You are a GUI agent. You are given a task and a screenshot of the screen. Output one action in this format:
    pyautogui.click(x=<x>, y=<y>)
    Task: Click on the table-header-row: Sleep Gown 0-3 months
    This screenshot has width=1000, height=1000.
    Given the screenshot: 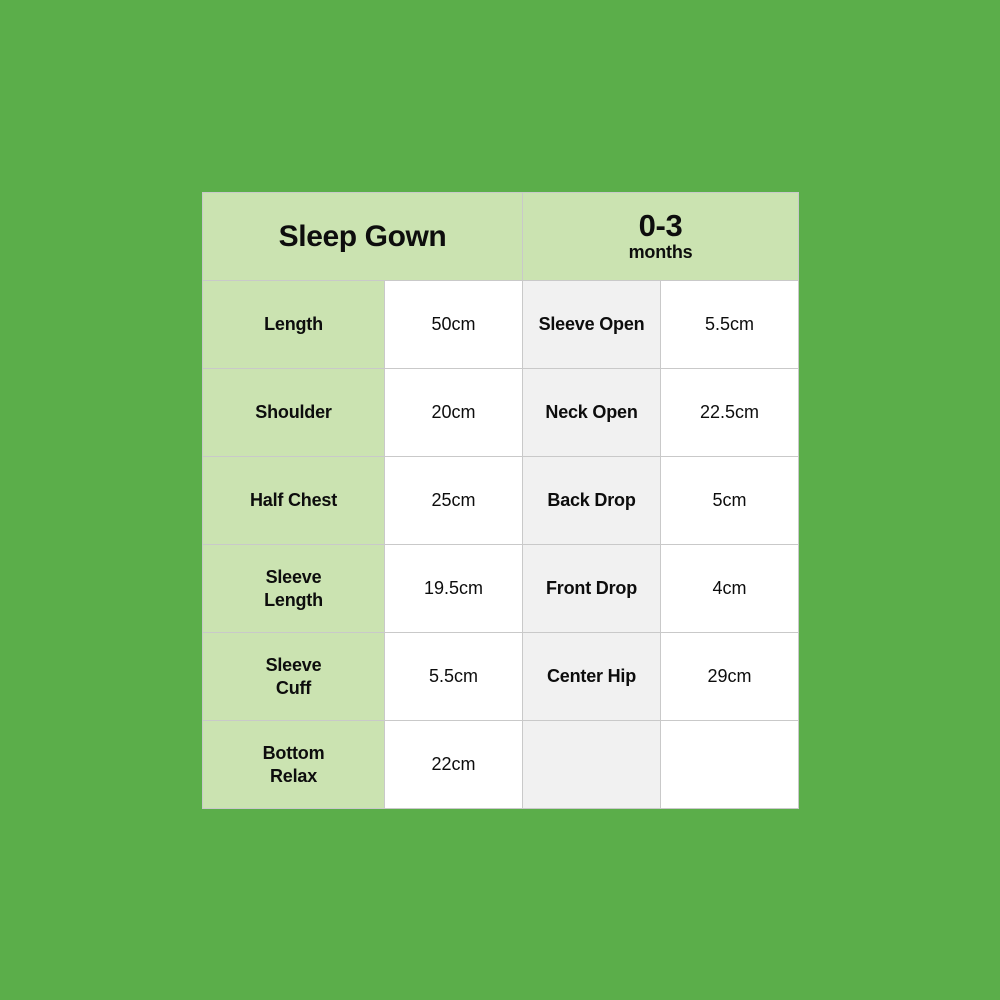 What is the action you would take?
    pyautogui.click(x=500, y=236)
    